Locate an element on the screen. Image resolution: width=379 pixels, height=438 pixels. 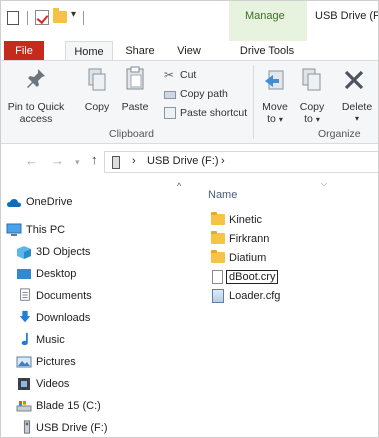
ribbon-tabs: File Home Share View Drive Tools is located at coordinates (189, 51).